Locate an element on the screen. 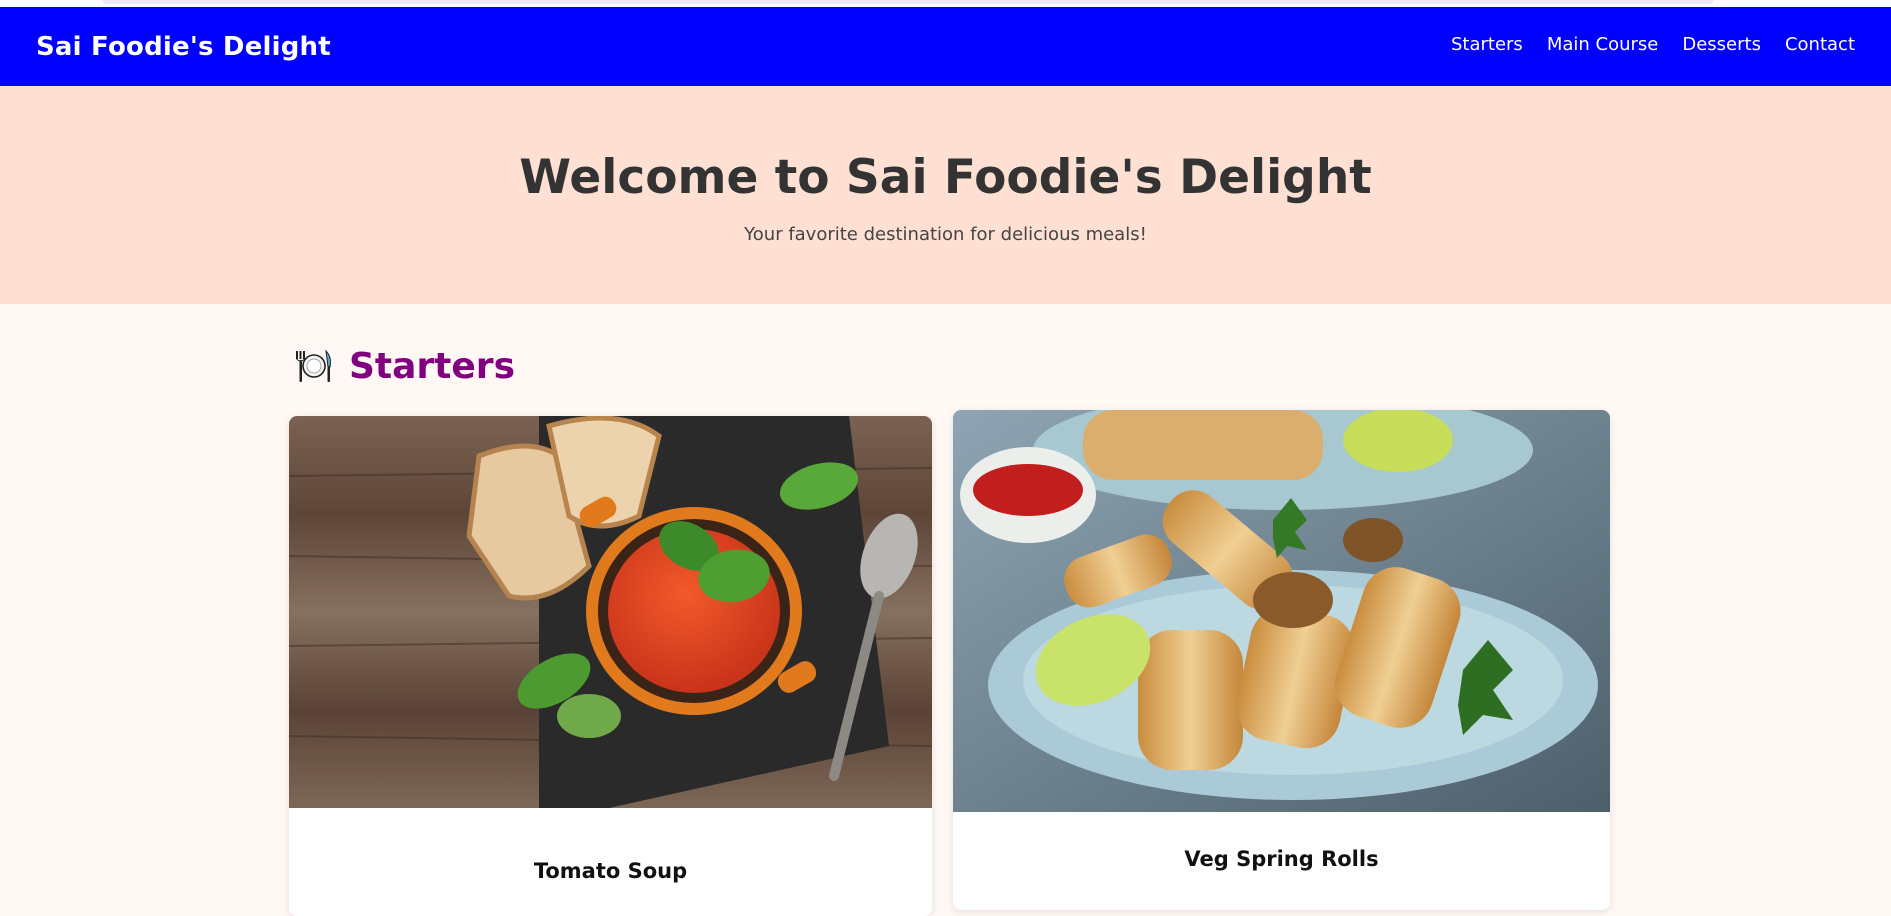 The width and height of the screenshot is (1891, 916). horizontal-scrollbar is located at coordinates (908, 2).